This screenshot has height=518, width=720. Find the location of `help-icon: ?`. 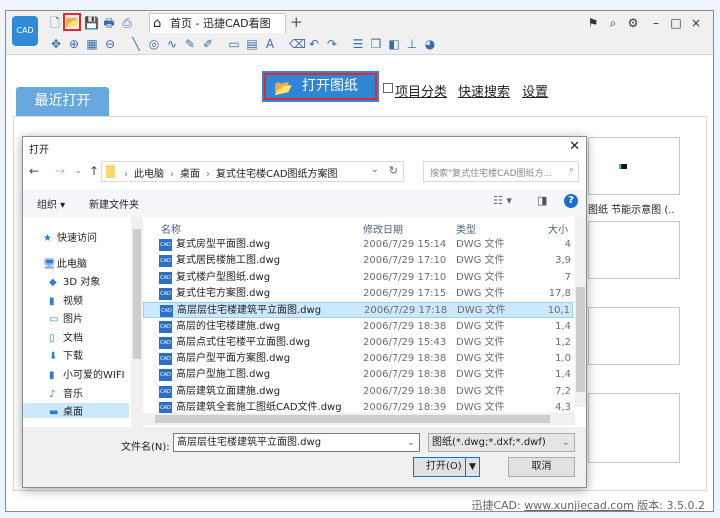

help-icon: ? is located at coordinates (571, 201).